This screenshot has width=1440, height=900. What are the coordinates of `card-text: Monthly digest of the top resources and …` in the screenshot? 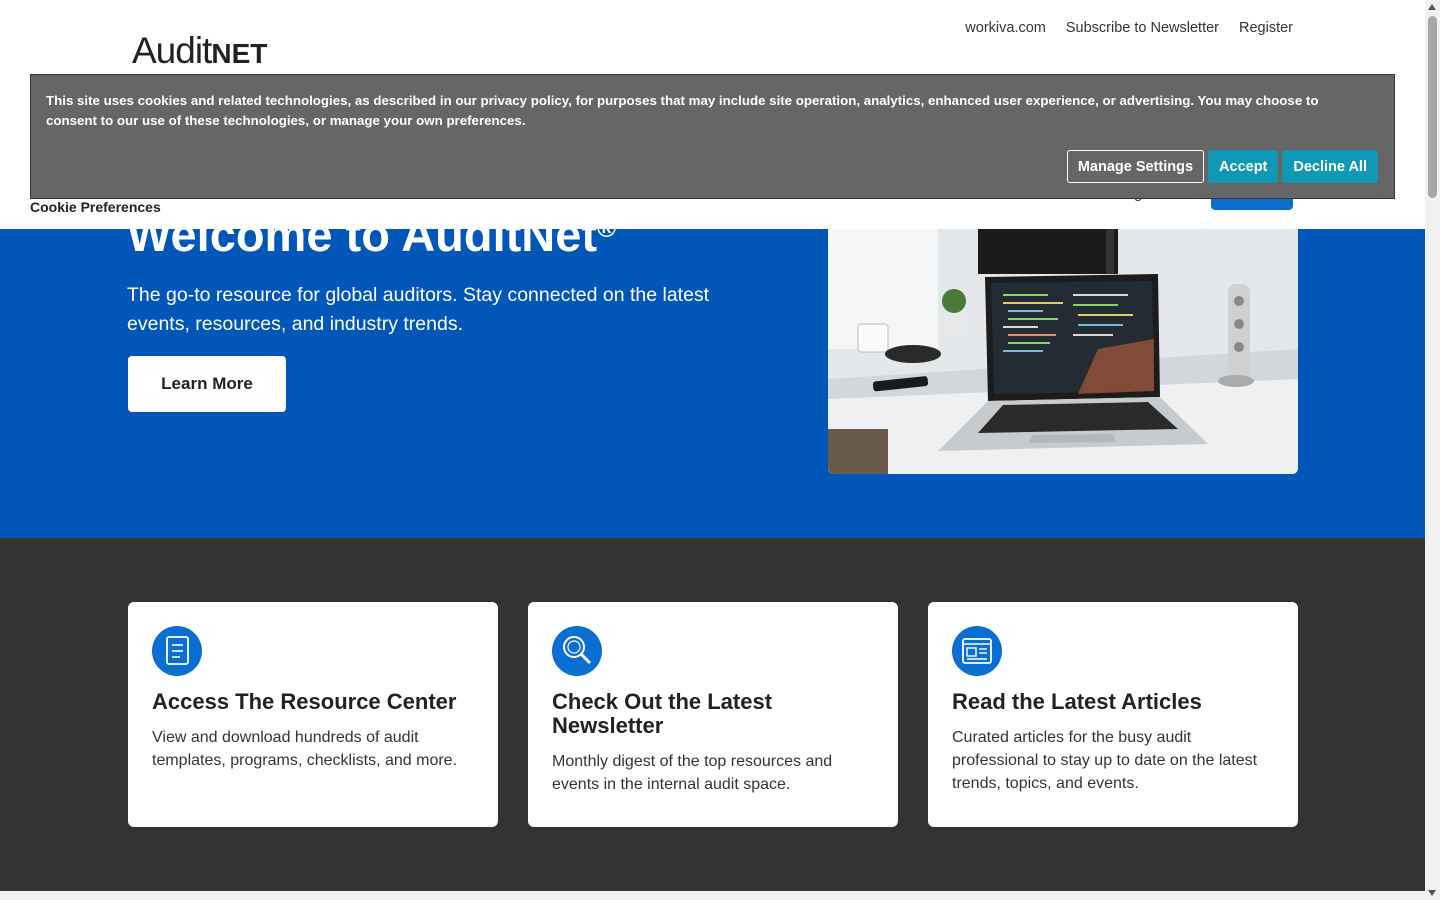 It's located at (692, 773).